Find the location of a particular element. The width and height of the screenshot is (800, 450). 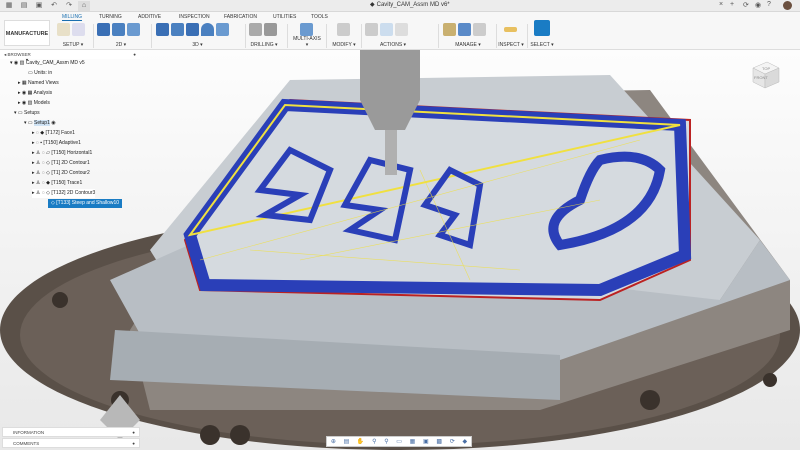

tab-utilities: UTILITIES is located at coordinates (284, 17).